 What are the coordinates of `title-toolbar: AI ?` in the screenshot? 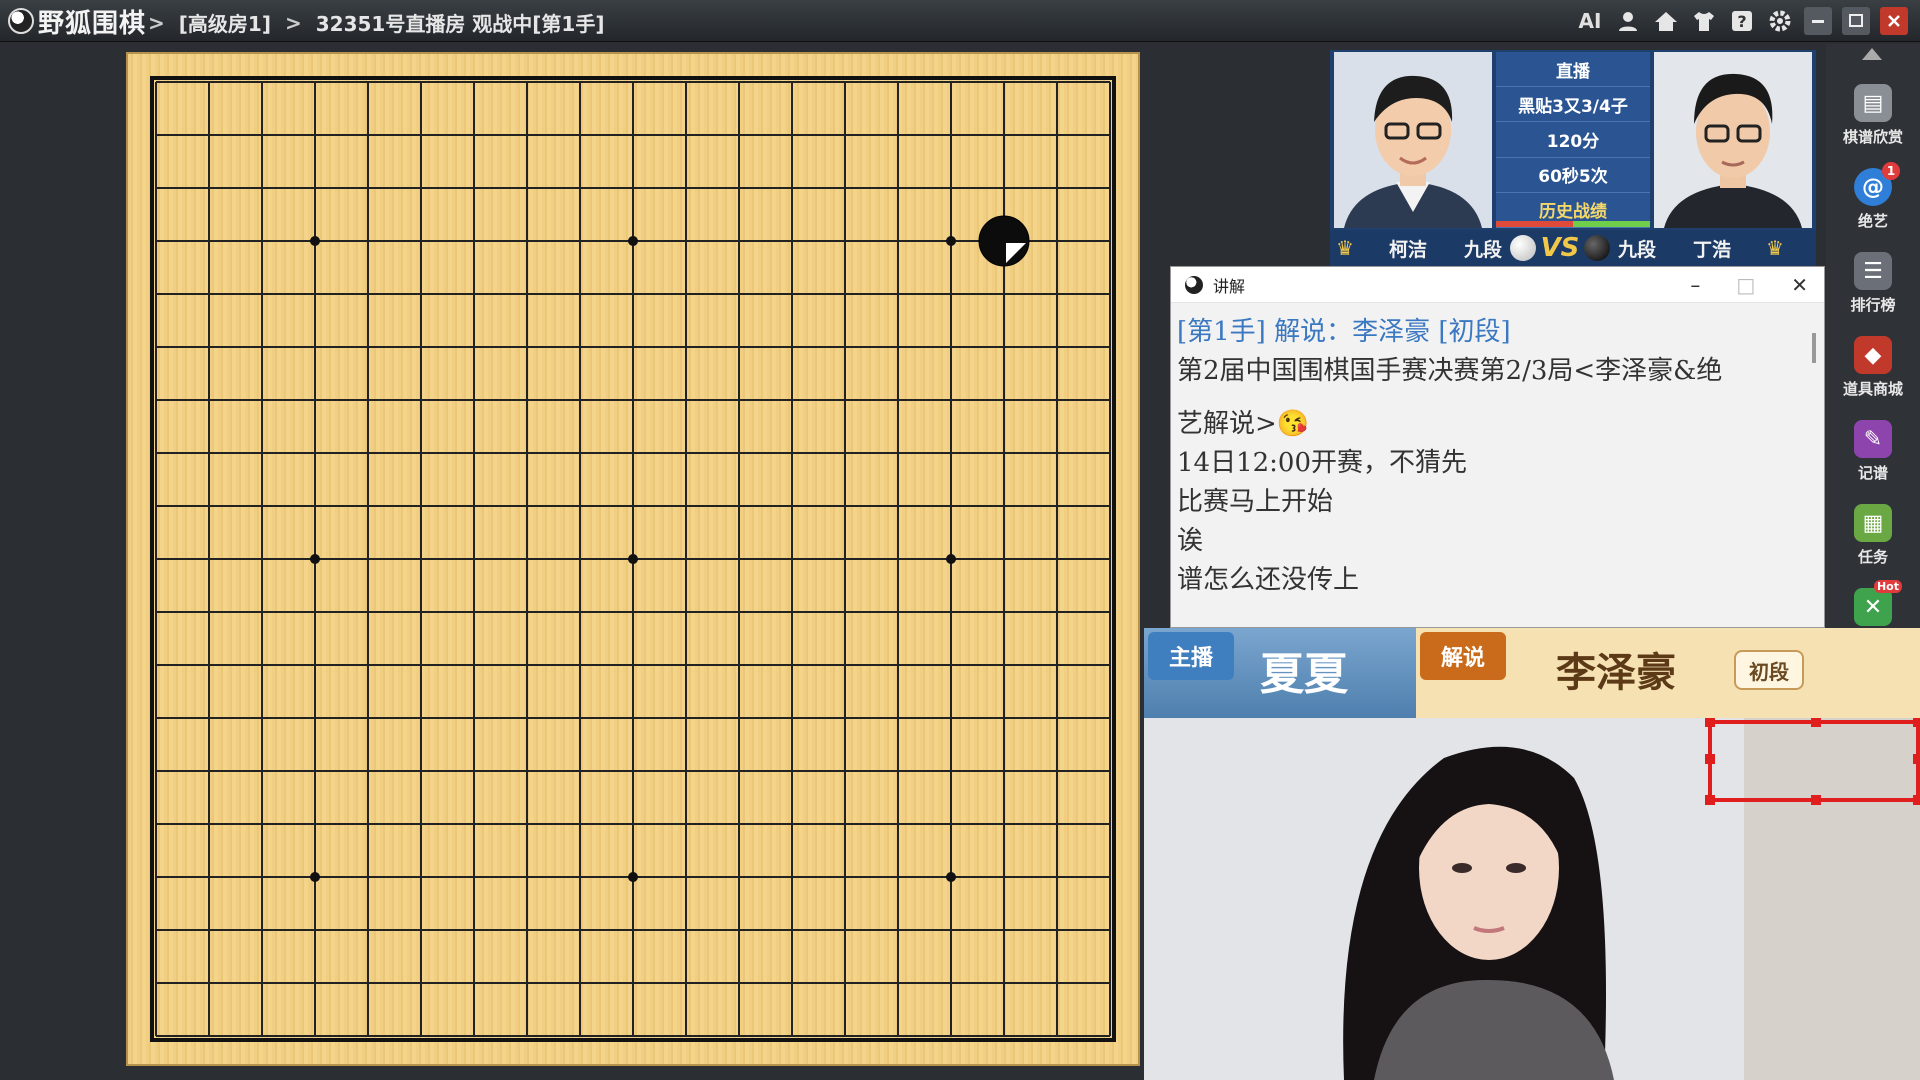 It's located at (1742, 21).